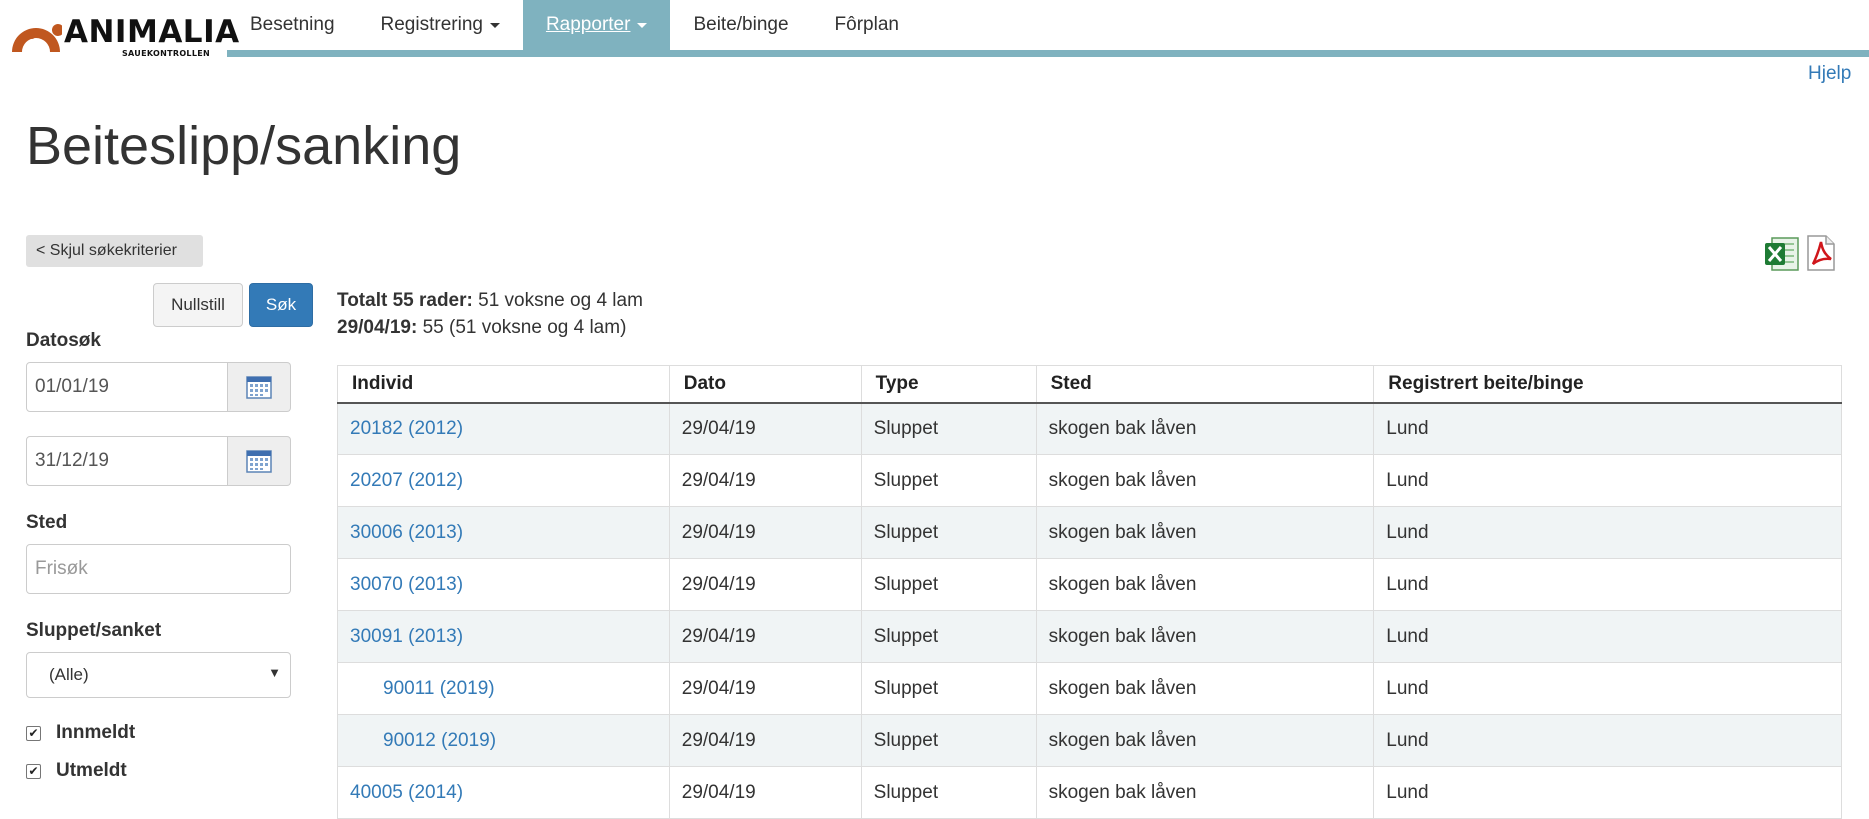 The width and height of the screenshot is (1869, 819). I want to click on utmeldt-checkbox: ✔, so click(33, 771).